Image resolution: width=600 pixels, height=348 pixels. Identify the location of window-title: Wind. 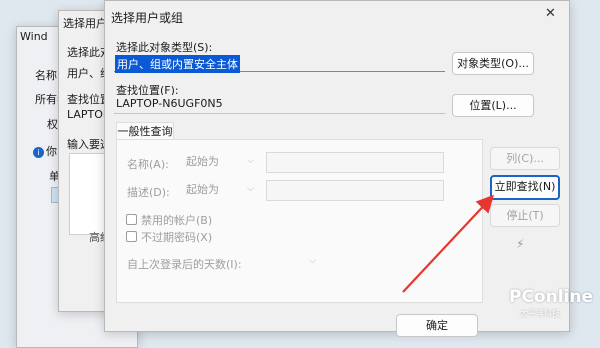
(34, 36).